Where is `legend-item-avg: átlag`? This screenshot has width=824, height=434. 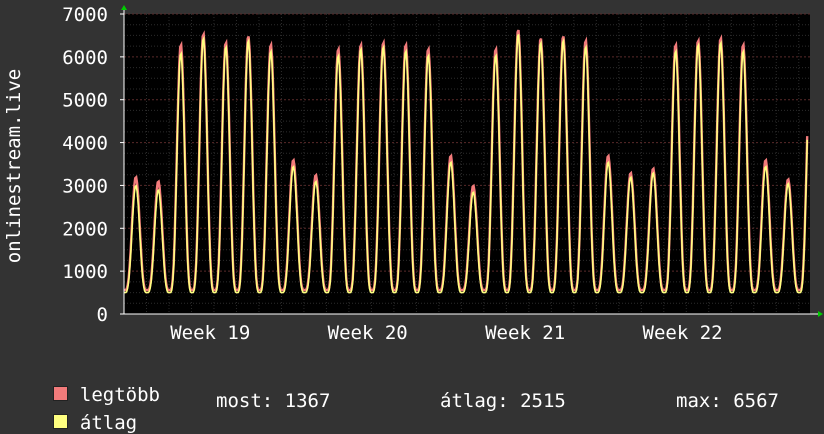 legend-item-avg: átlag is located at coordinates (83, 412).